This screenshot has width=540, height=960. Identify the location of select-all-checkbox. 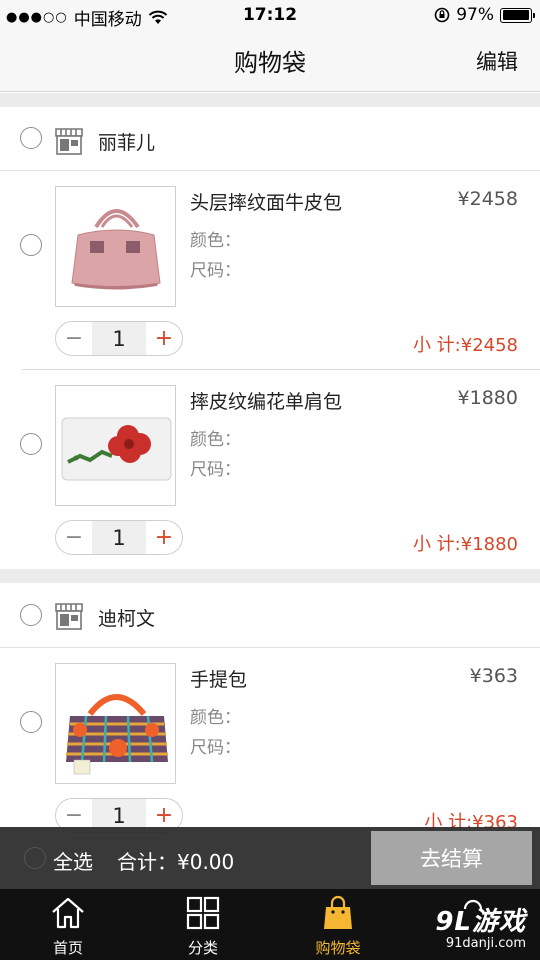
(35, 858).